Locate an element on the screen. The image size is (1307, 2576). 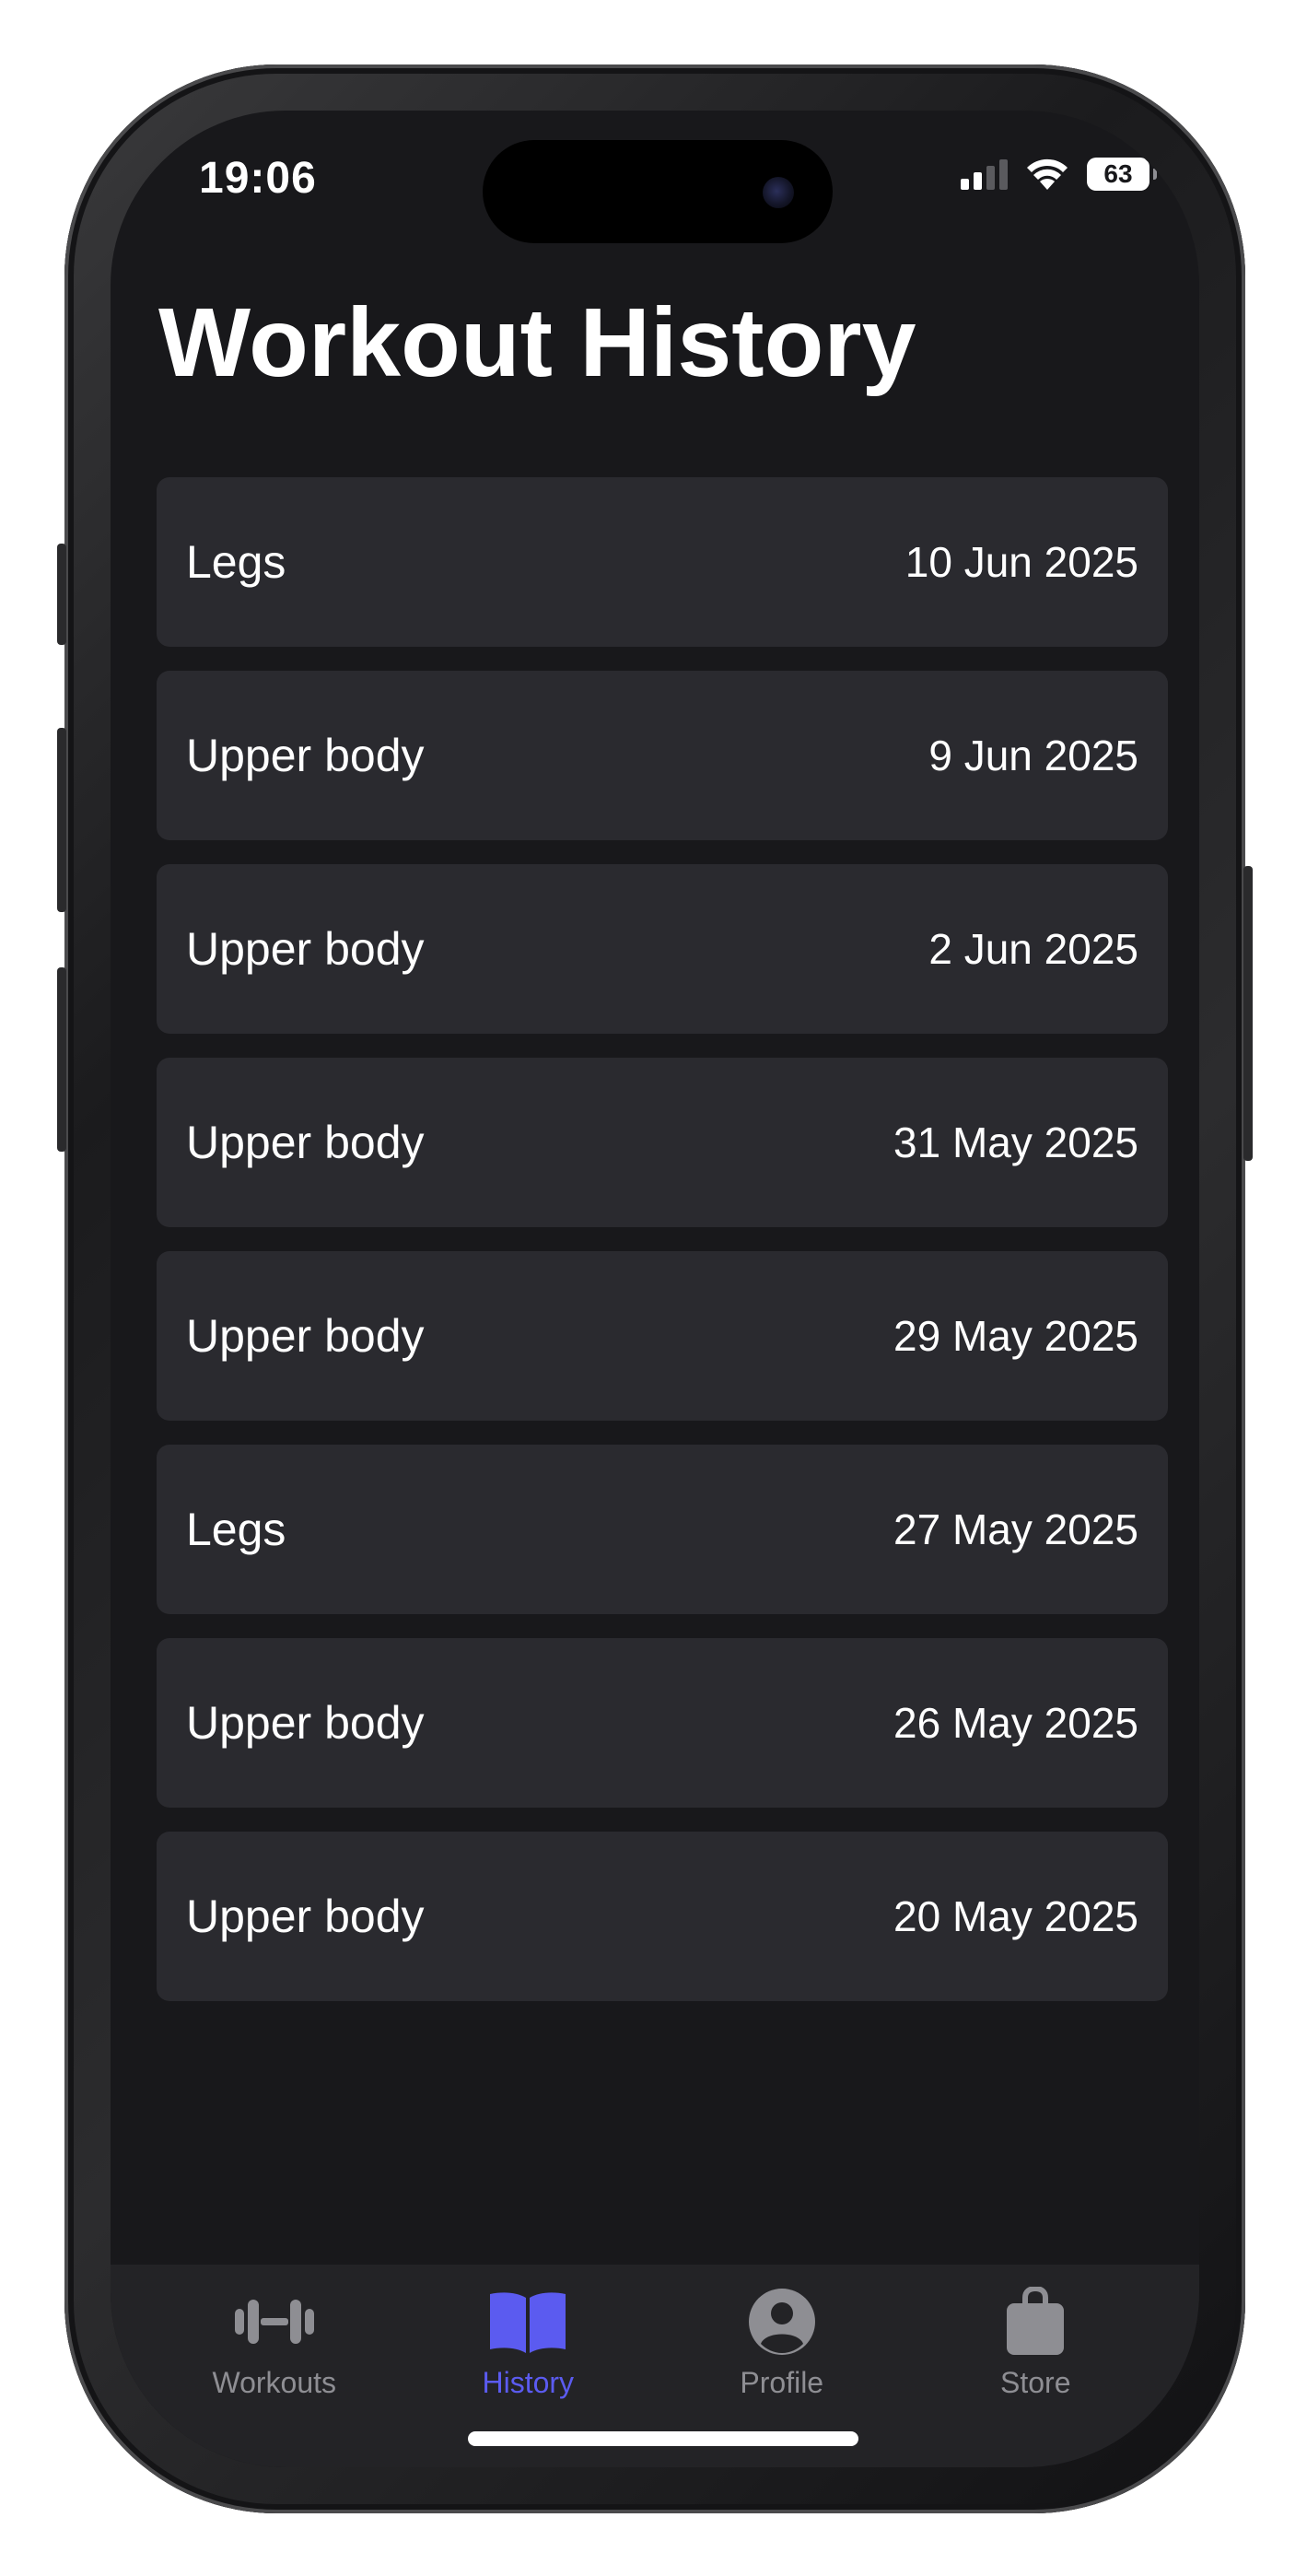
status-time: 19:06 is located at coordinates (258, 179).